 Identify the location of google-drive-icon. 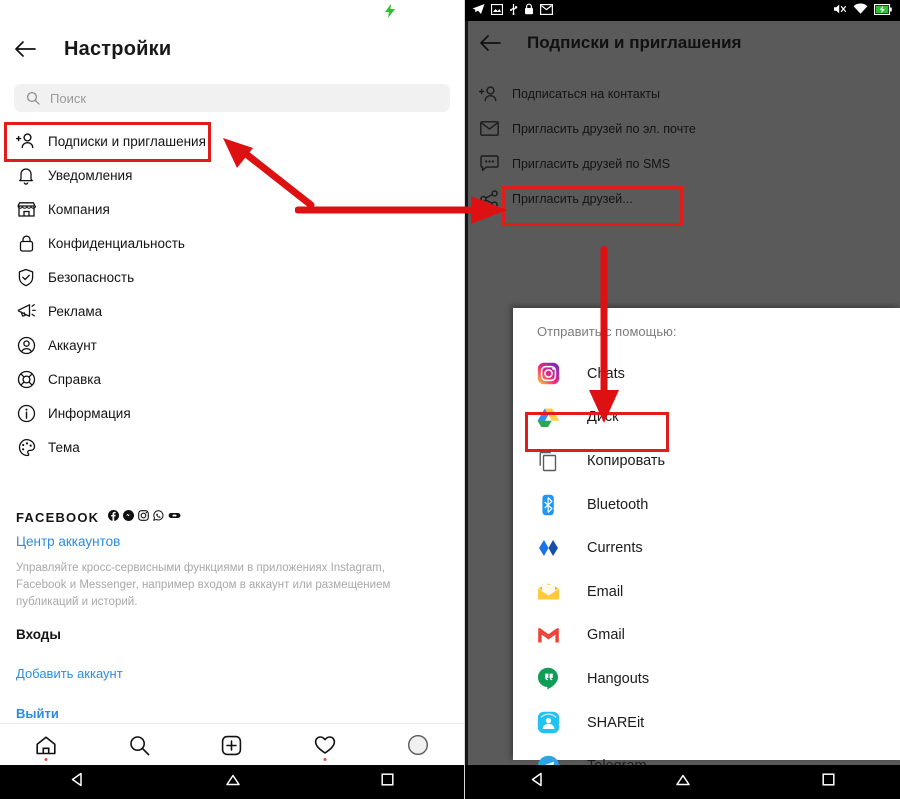
(548, 417).